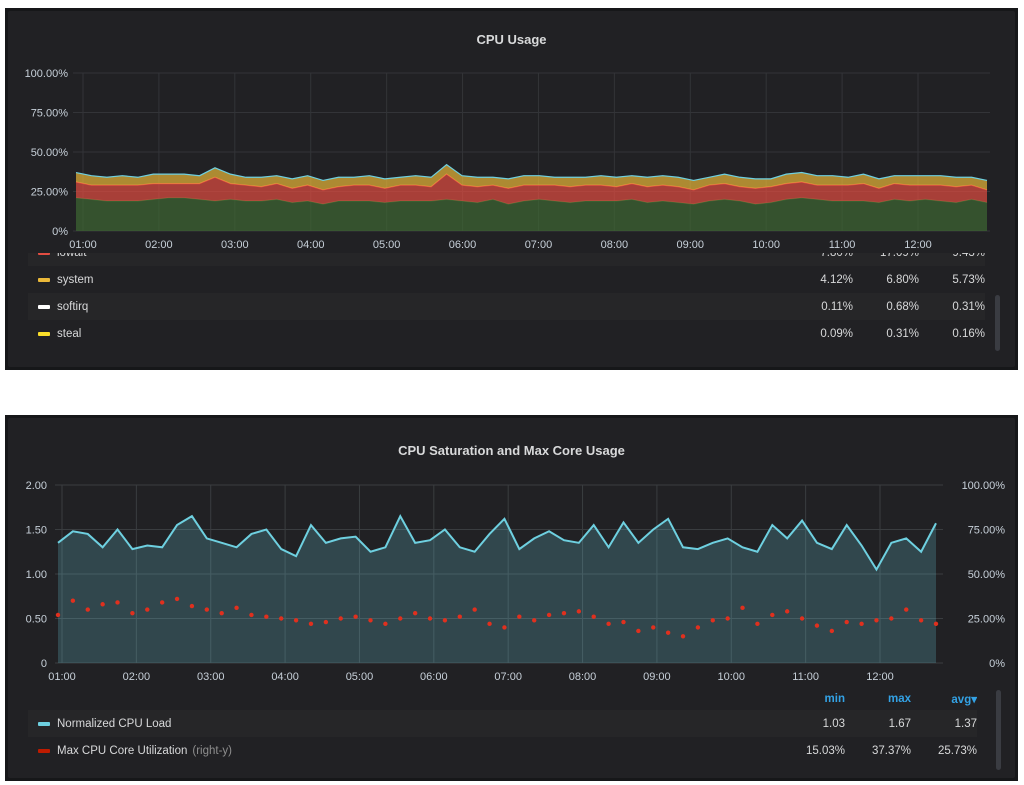  What do you see at coordinates (69, 333) in the screenshot?
I see `series-name: steal` at bounding box center [69, 333].